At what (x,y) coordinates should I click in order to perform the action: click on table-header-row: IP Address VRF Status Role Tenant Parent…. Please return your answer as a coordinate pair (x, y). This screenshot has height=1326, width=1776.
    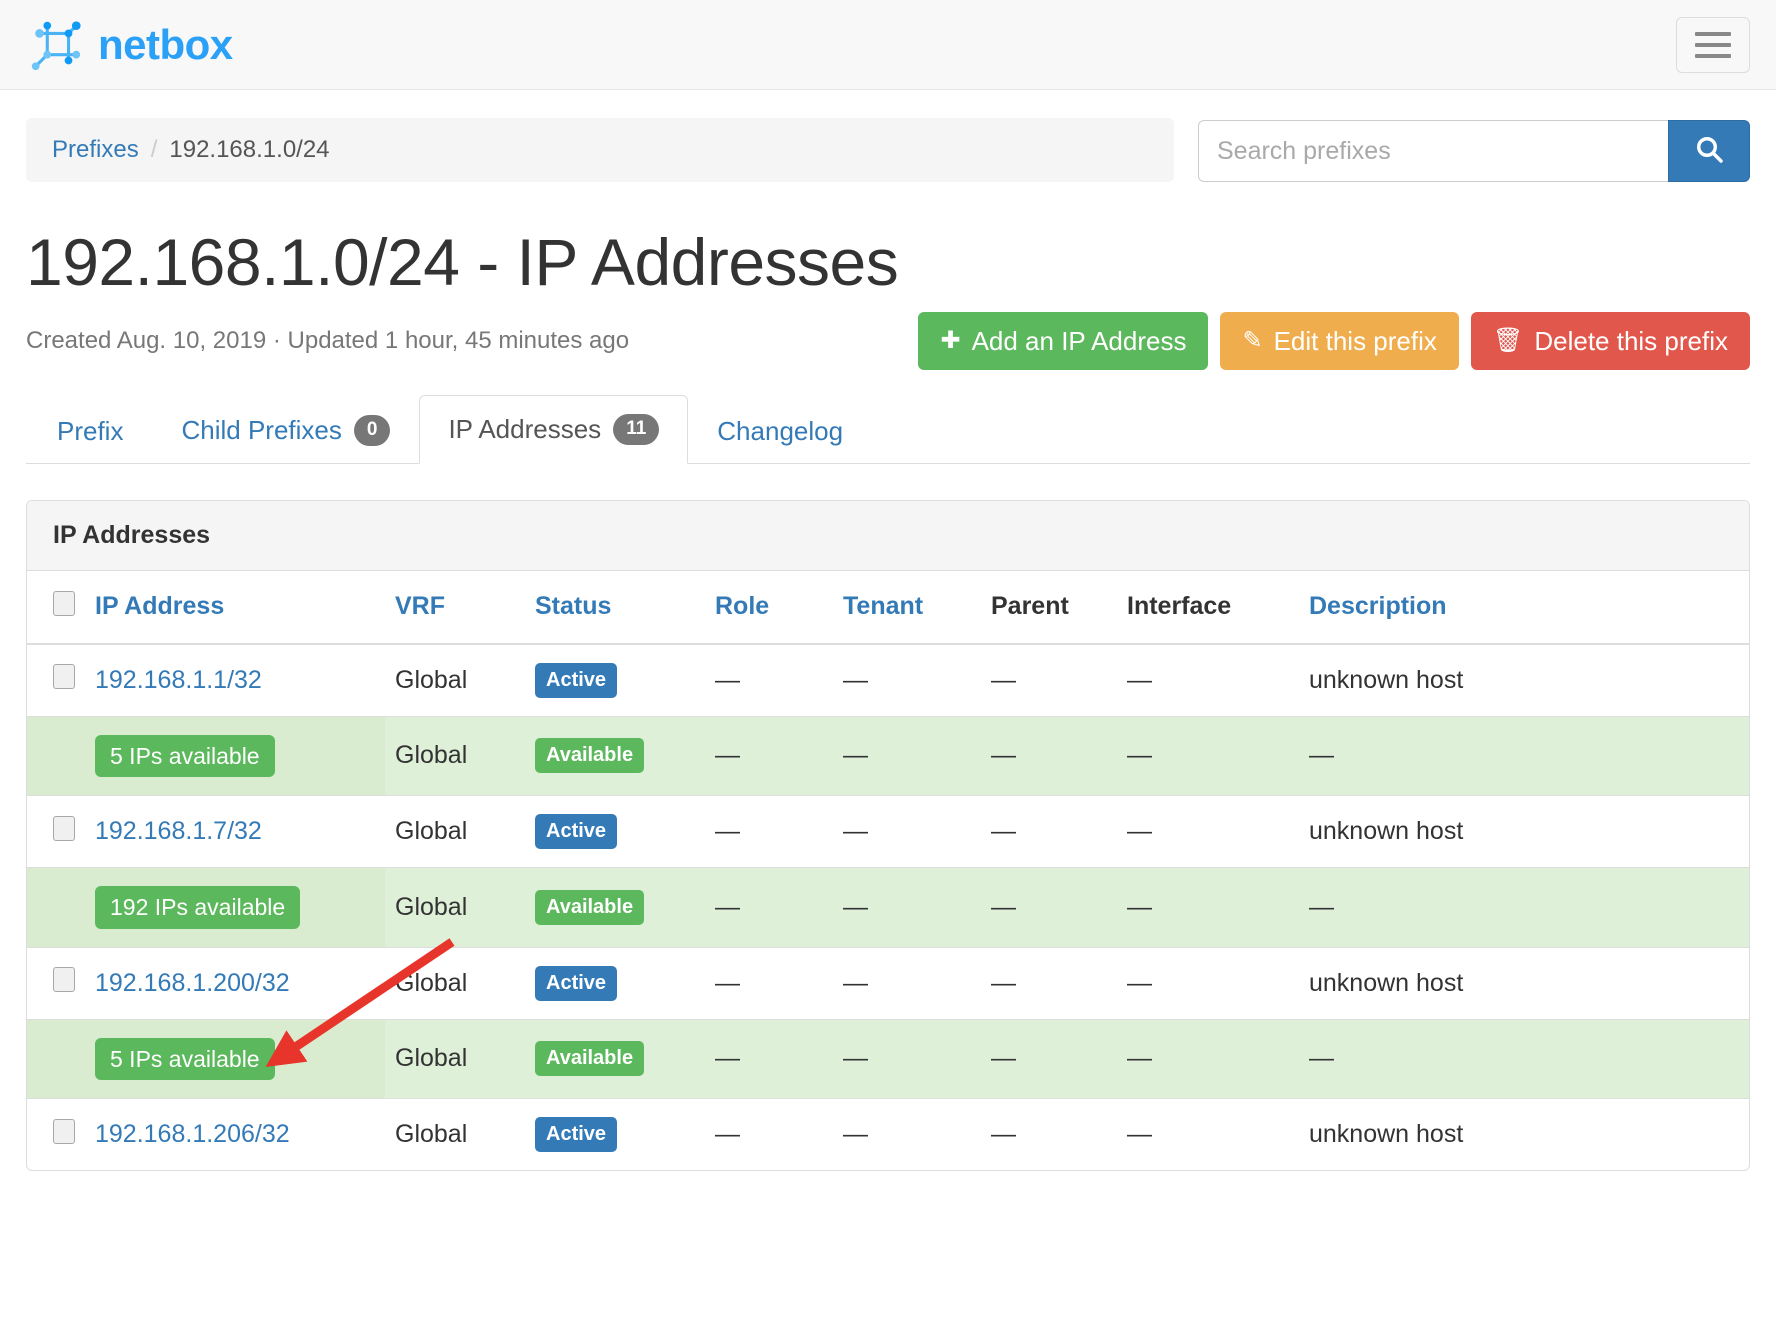
    Looking at the image, I should click on (888, 607).